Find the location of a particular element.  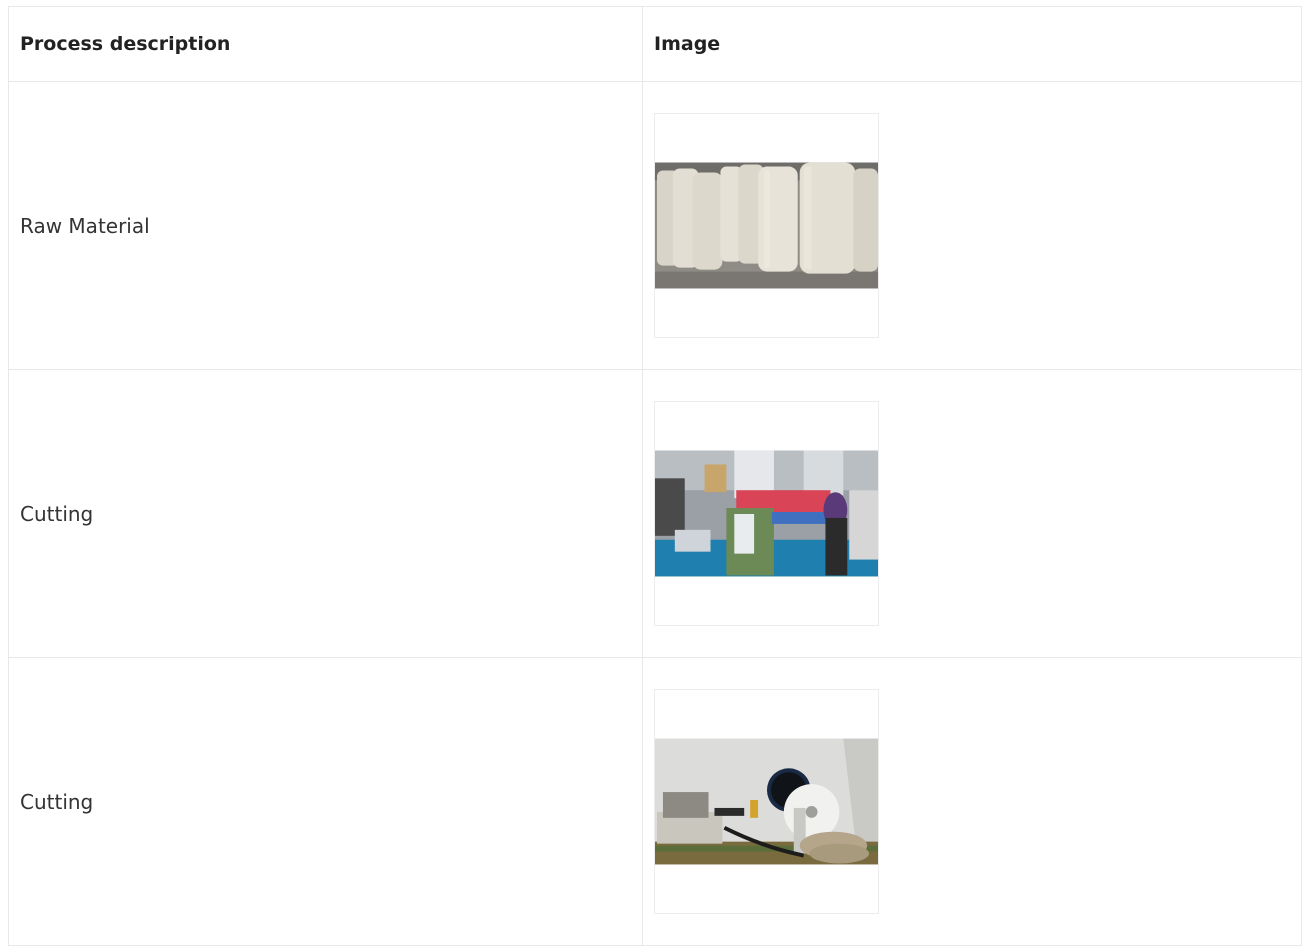

cutting-machine-photo is located at coordinates (766, 513).